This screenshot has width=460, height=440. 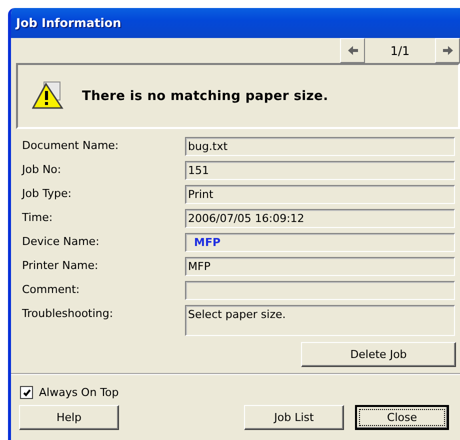 I want to click on field-label: Time:, so click(x=38, y=217).